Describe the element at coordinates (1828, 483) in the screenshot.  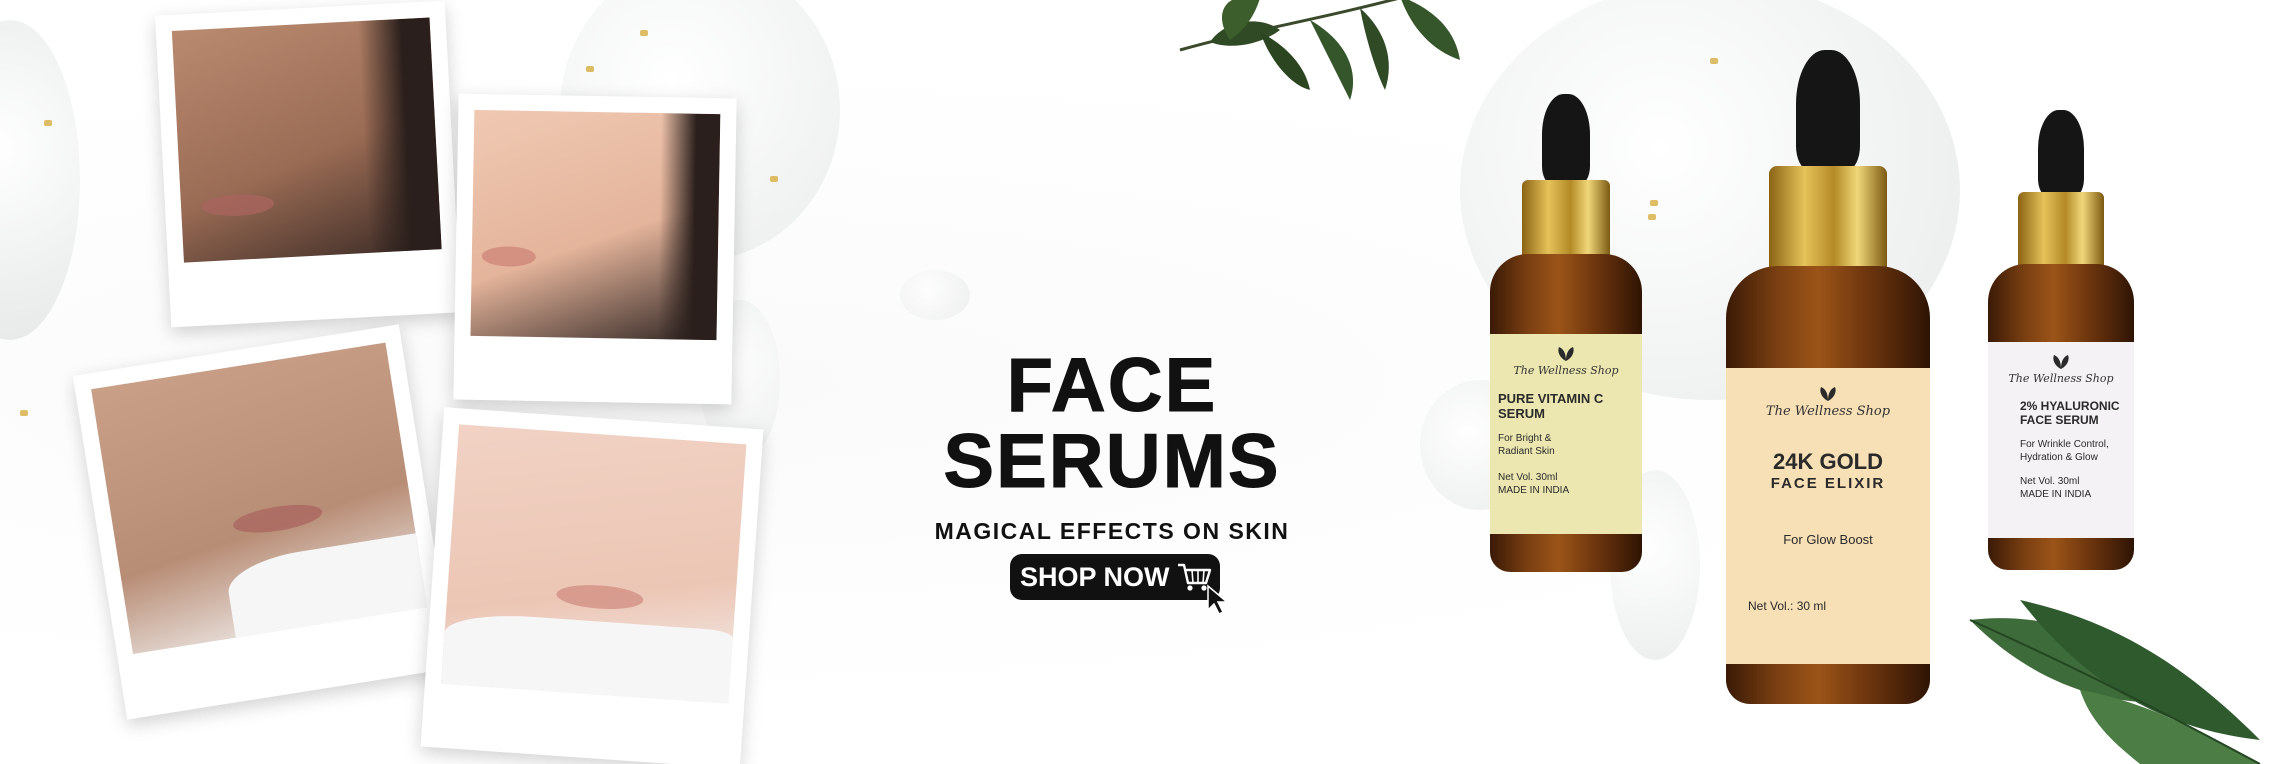
I see `product-name-line2: FACE ELIXIR` at that location.